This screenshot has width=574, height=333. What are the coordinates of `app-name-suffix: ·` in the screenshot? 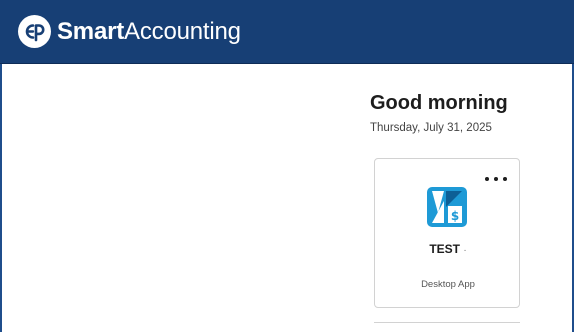 It's located at (465, 250).